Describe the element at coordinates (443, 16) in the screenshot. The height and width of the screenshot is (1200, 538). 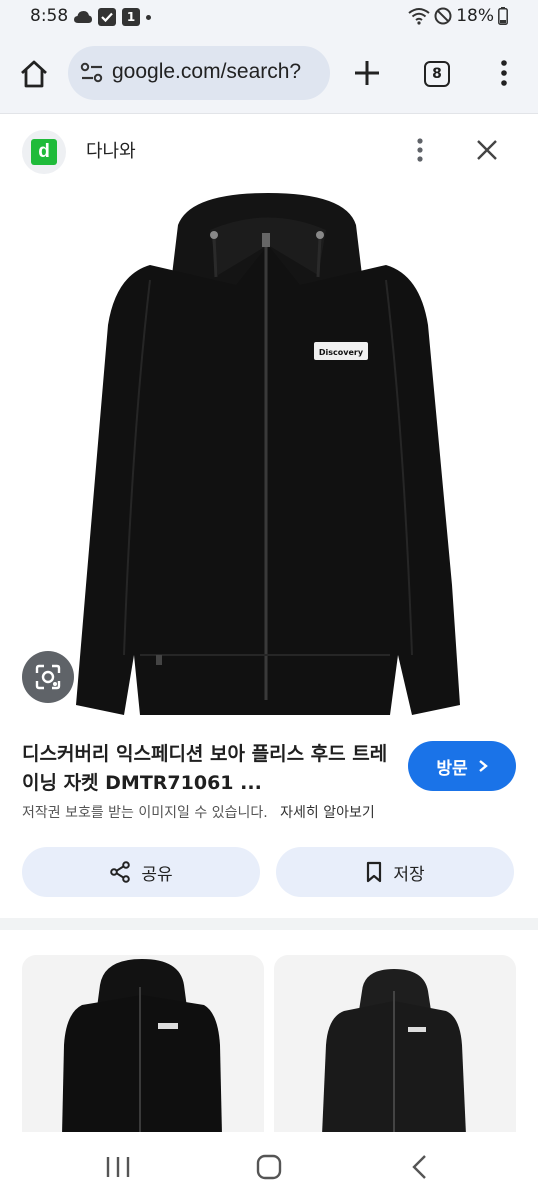
I see `do-not-disturb-icon` at that location.